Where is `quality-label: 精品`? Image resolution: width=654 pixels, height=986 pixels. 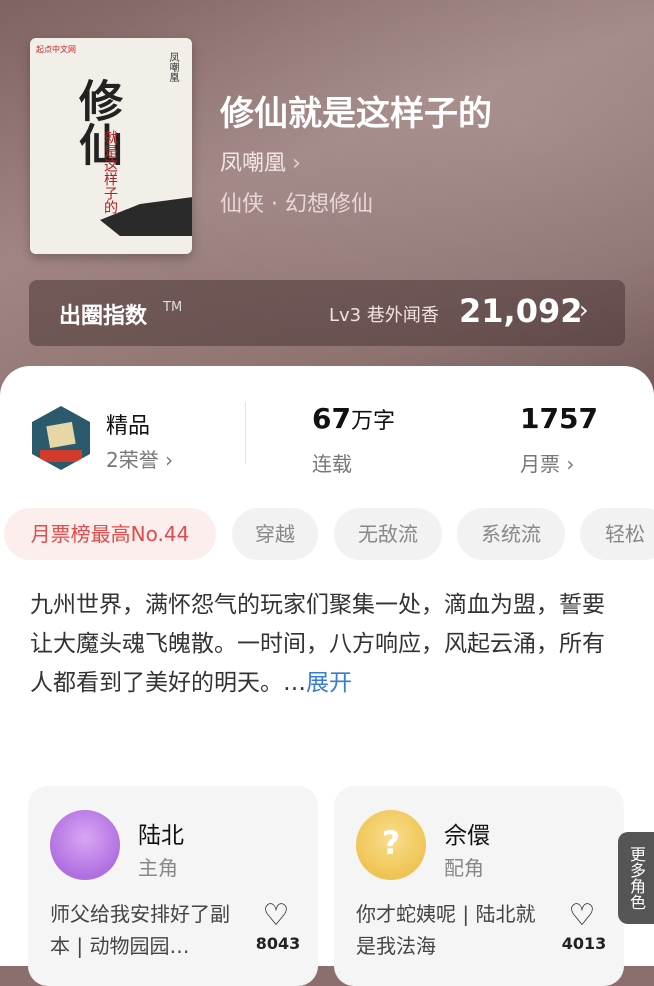 quality-label: 精品 is located at coordinates (128, 426).